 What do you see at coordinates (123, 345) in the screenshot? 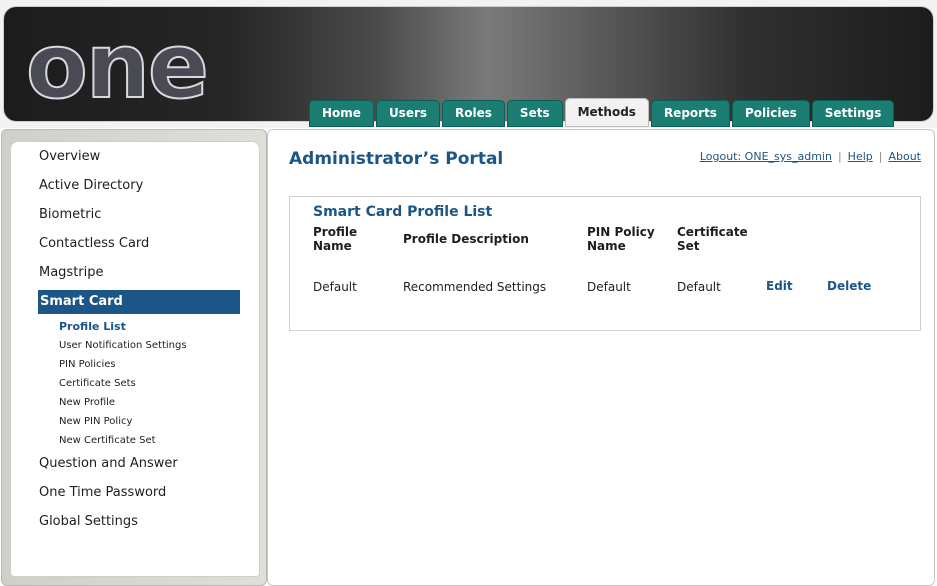
I see `subnav-user-notification-settings: User Notification Settings` at bounding box center [123, 345].